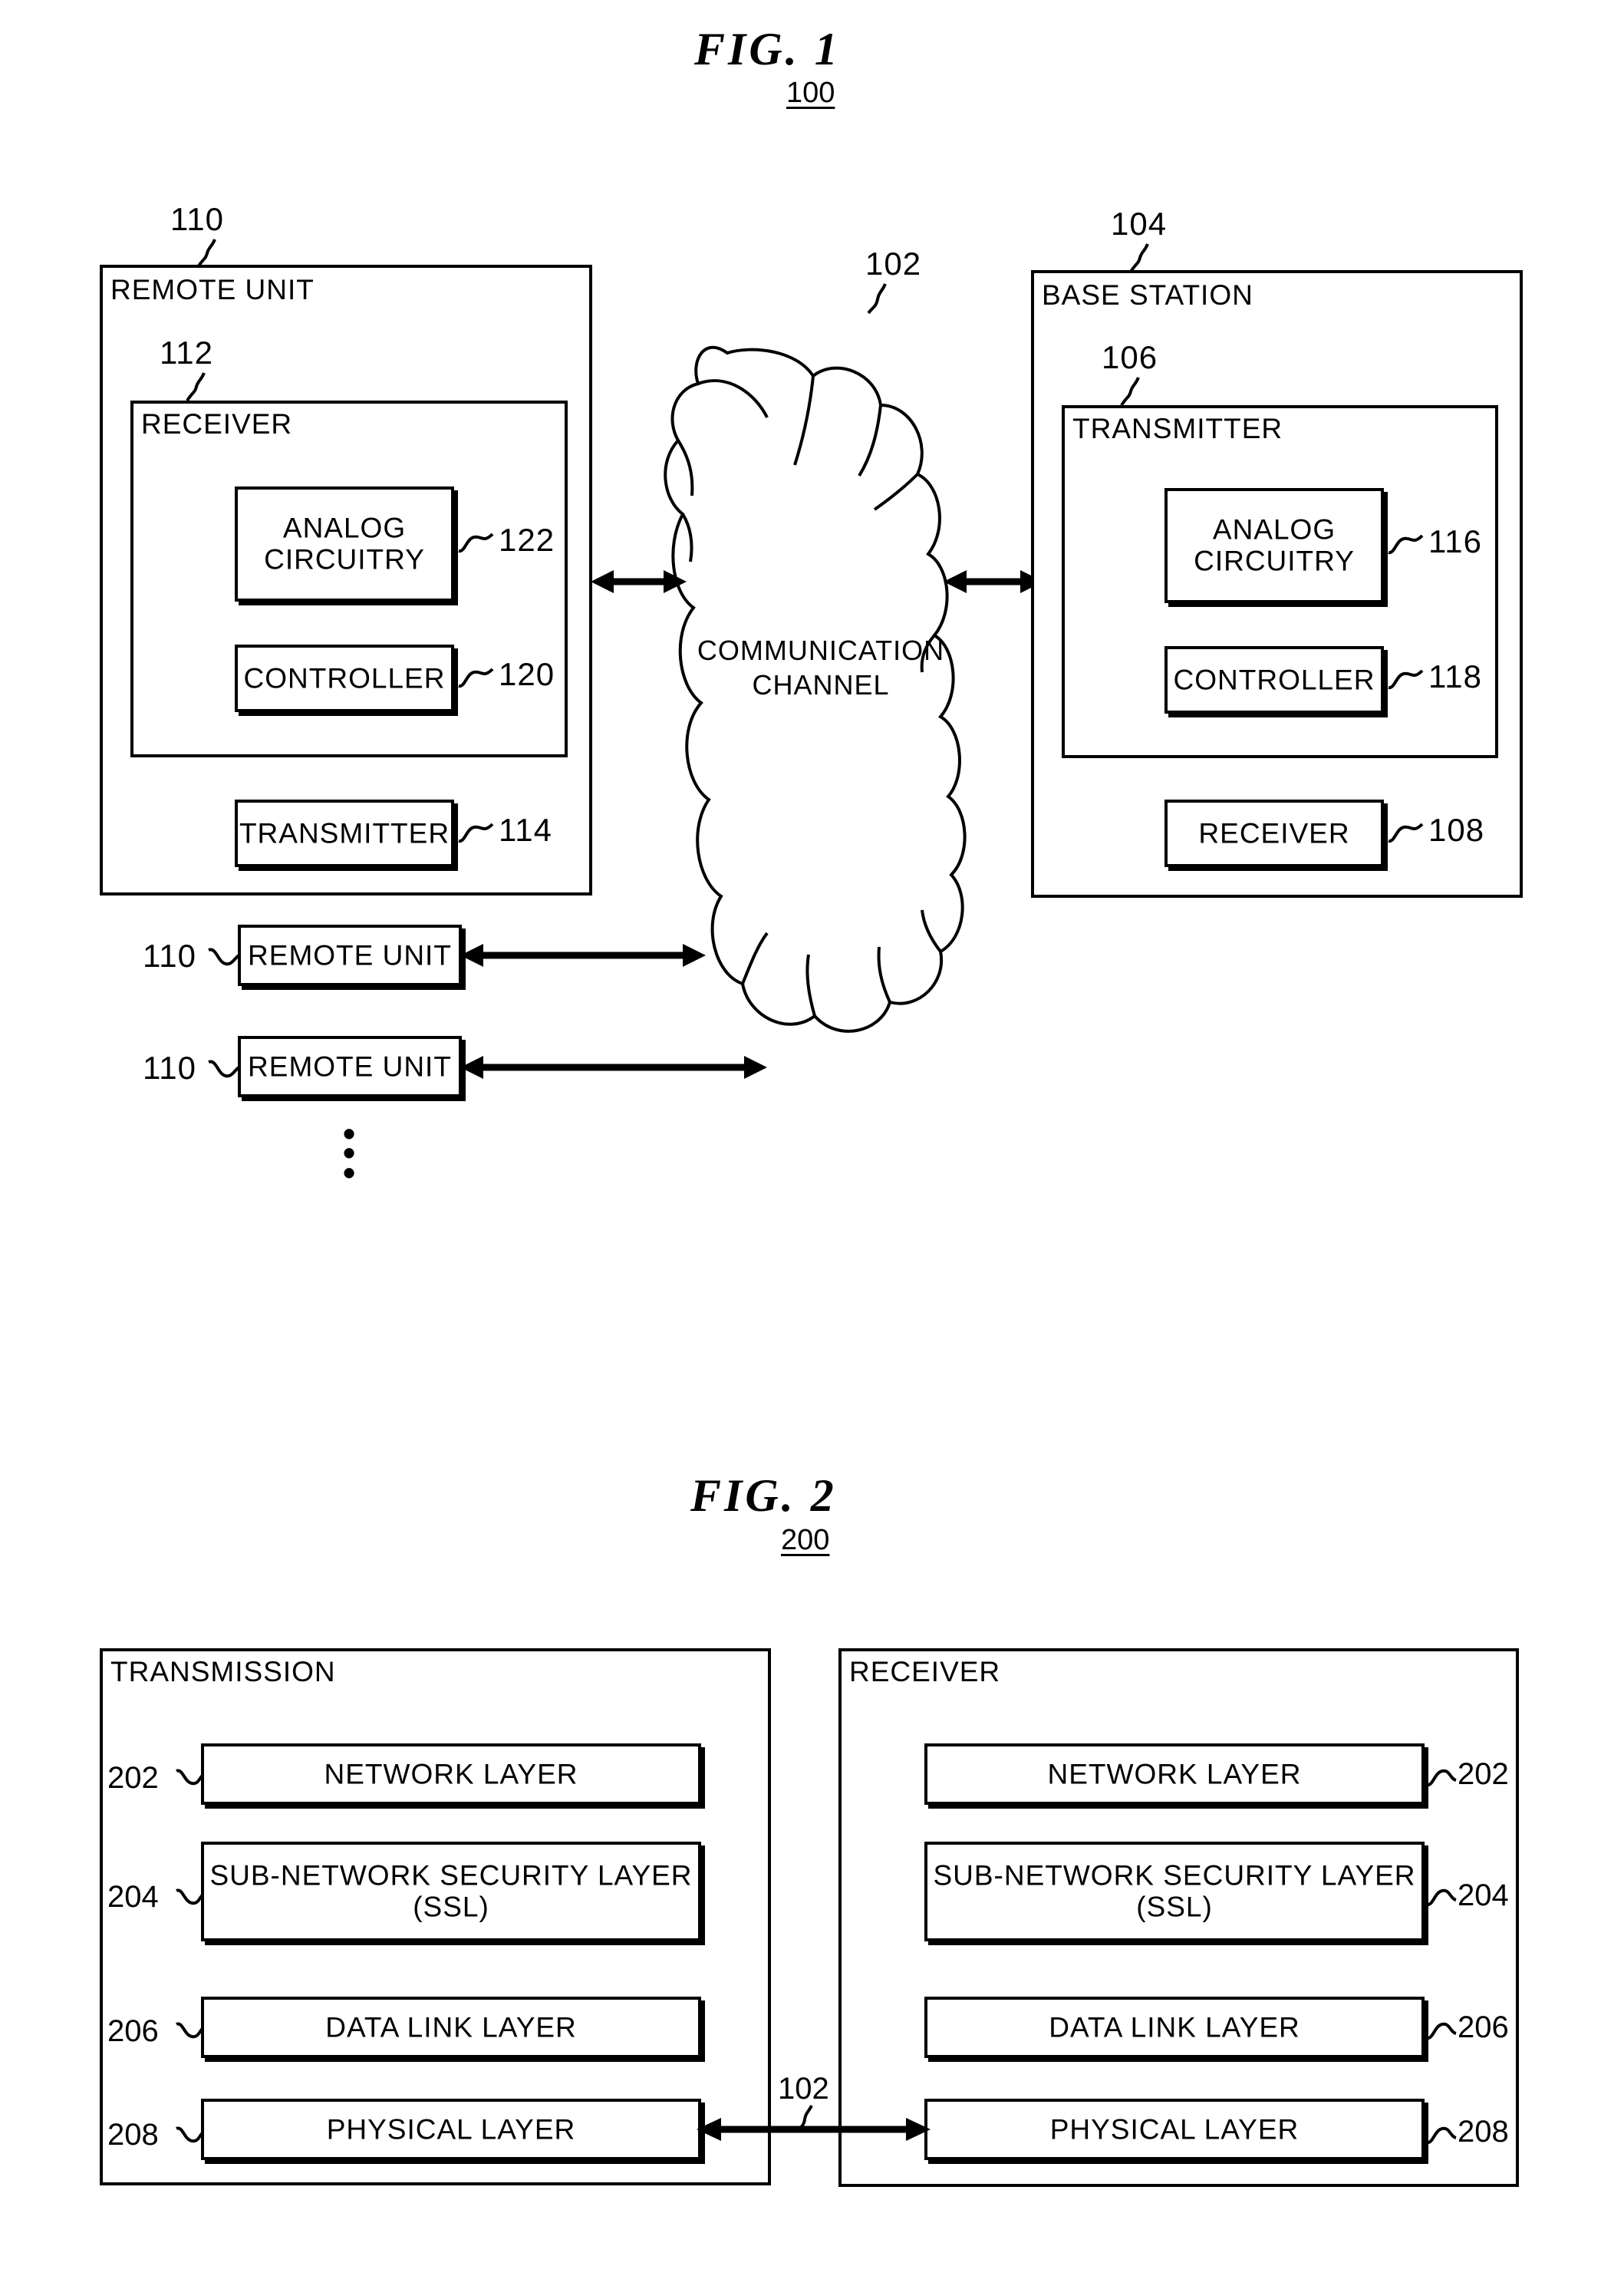 This screenshot has width=1624, height=2289. I want to click on rx-physical-layer-label: PHYSICAL LAYER, so click(1174, 2130).